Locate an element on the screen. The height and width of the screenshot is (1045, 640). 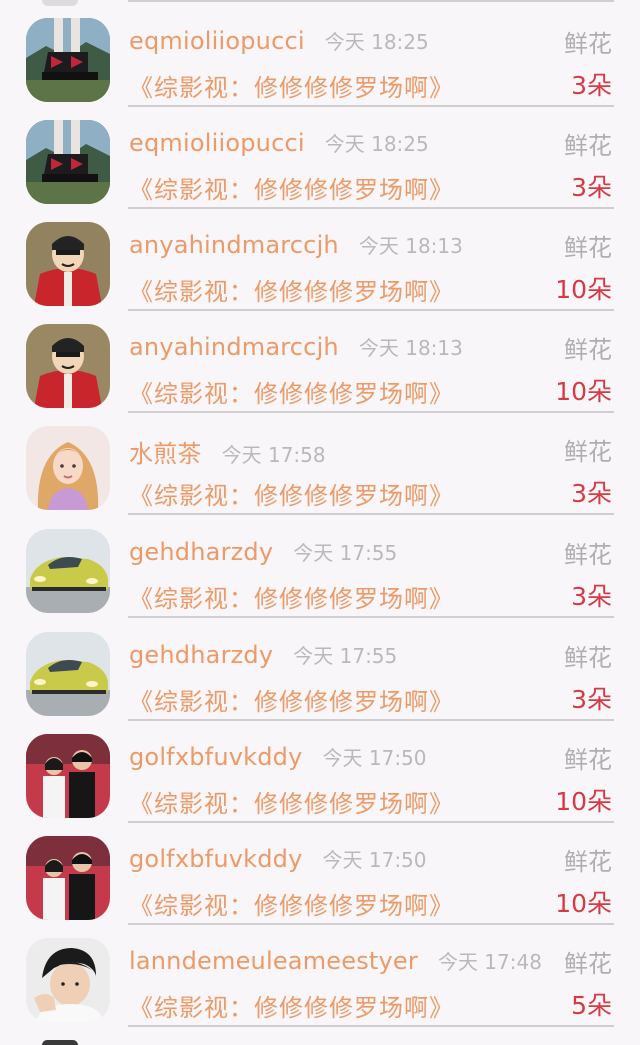
timestamp: 今天 17:48 is located at coordinates (489, 962).